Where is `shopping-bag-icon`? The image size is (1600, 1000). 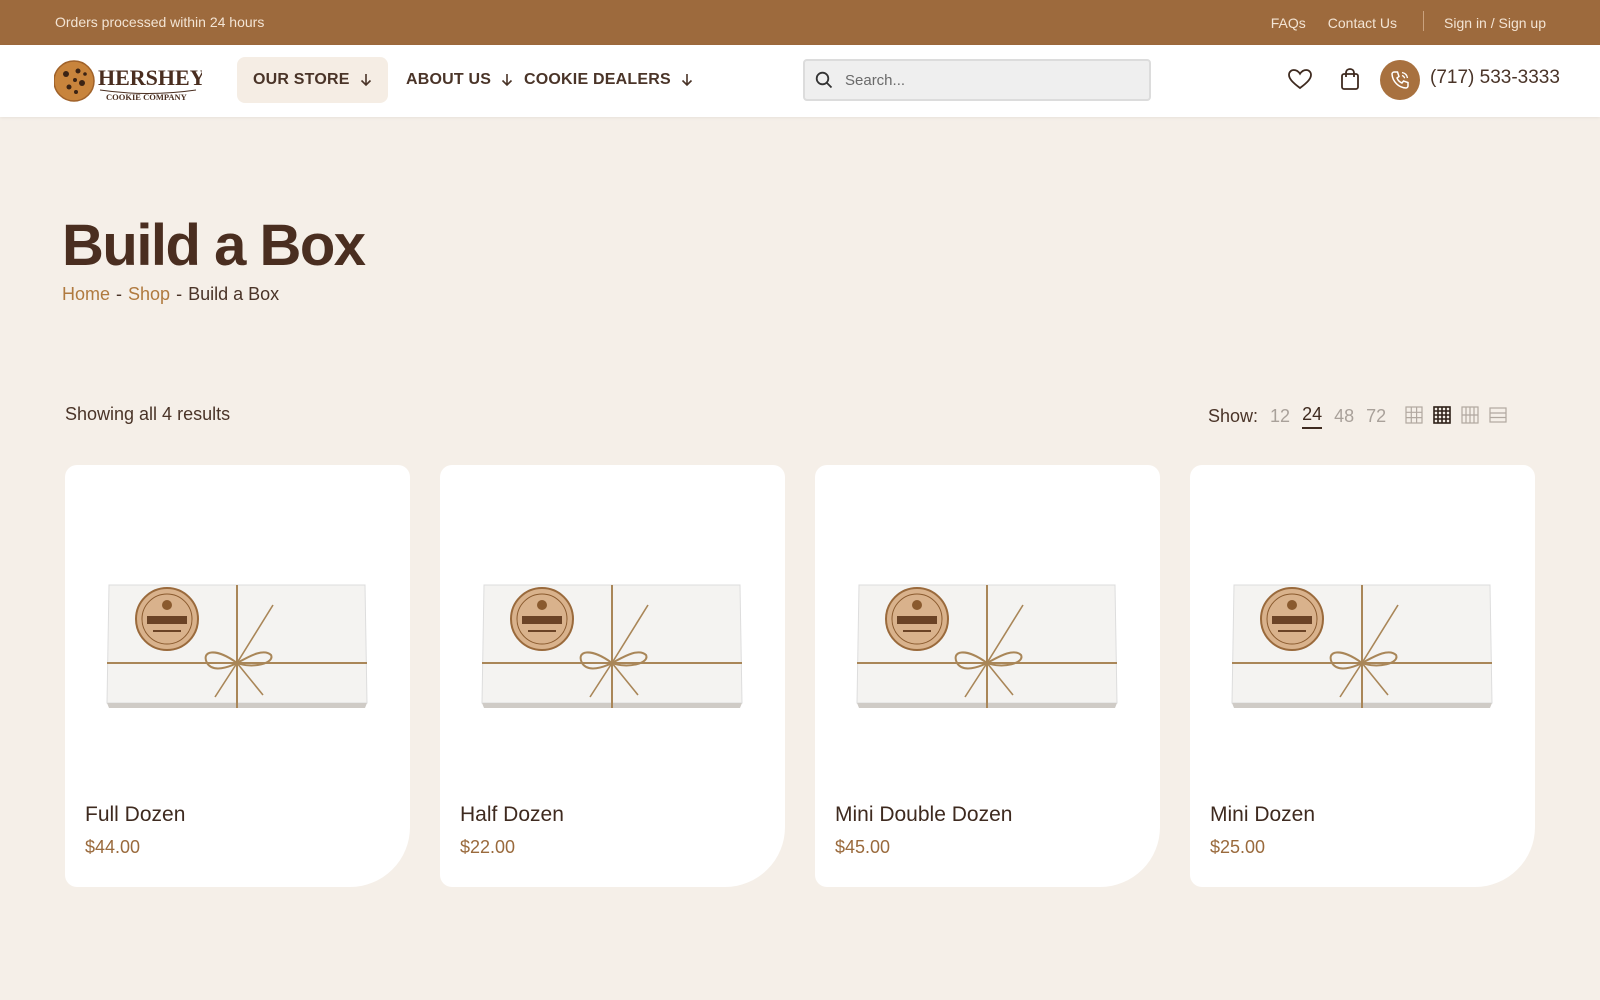
shopping-bag-icon is located at coordinates (1350, 79).